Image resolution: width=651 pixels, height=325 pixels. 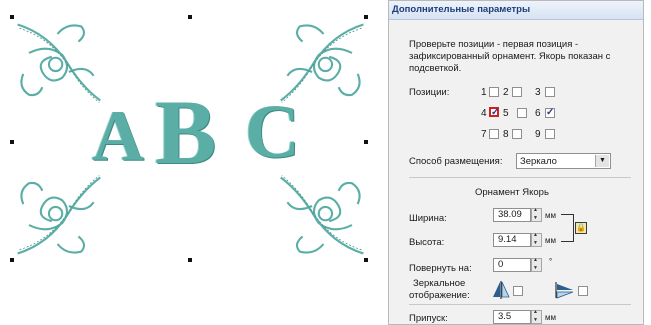 What do you see at coordinates (494, 112) in the screenshot?
I see `position-checkbox-4: ✓` at bounding box center [494, 112].